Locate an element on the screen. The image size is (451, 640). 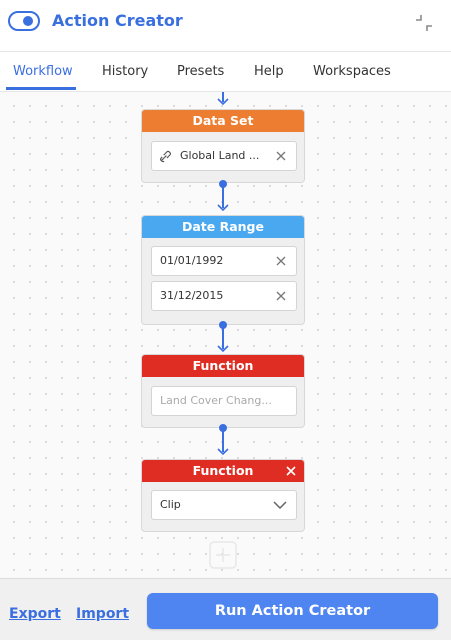
collapse-icon is located at coordinates (424, 23).